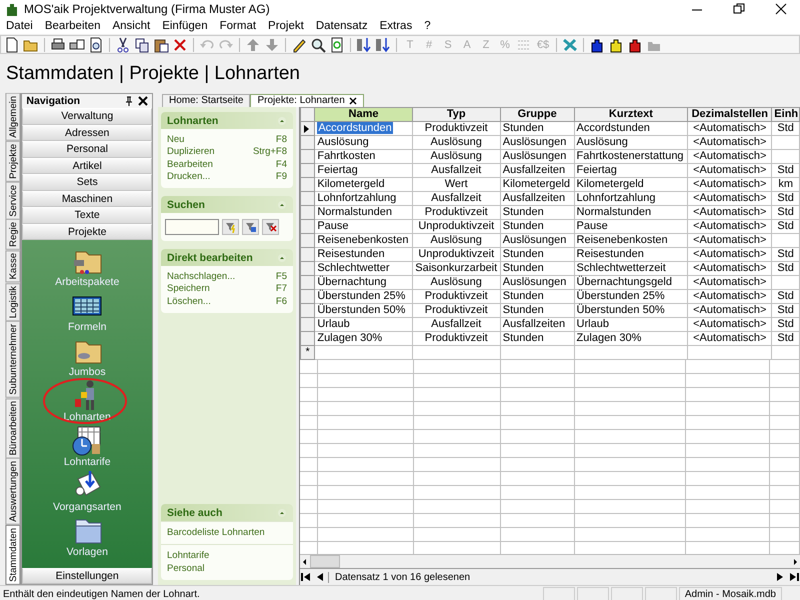 Image resolution: width=800 pixels, height=600 pixels. I want to click on menu-item: Ansicht, so click(131, 26).